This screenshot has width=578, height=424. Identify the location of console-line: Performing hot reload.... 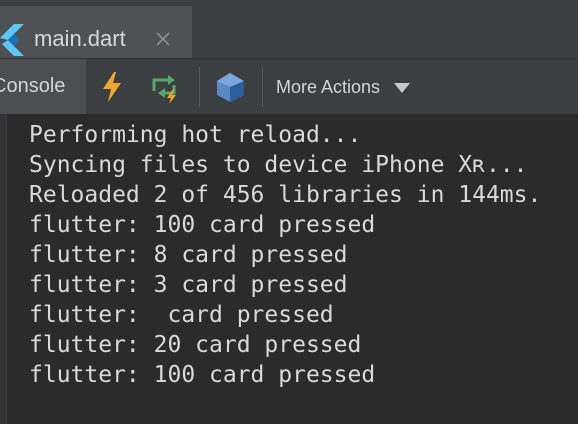
(195, 135).